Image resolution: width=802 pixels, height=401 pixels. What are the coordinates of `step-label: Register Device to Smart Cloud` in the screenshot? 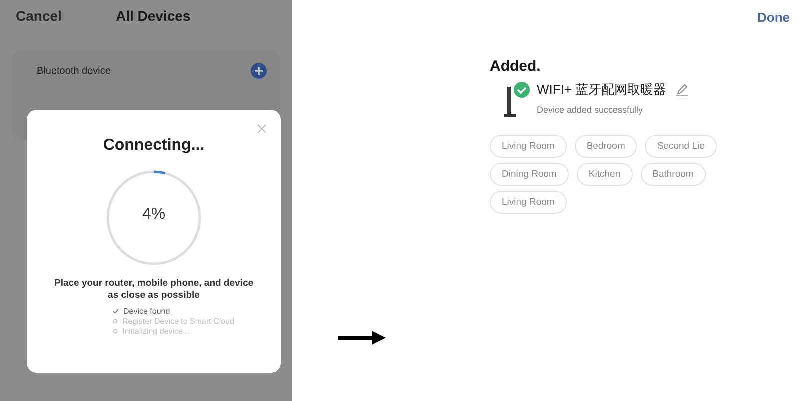 It's located at (178, 321).